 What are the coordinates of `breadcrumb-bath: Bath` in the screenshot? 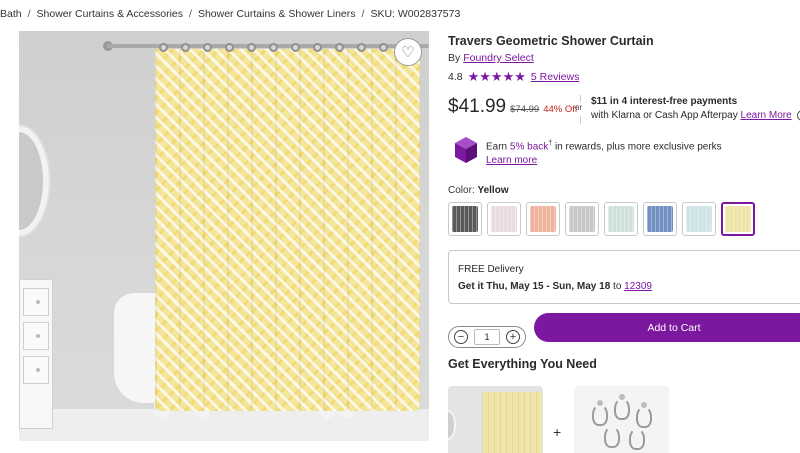 It's located at (11, 16).